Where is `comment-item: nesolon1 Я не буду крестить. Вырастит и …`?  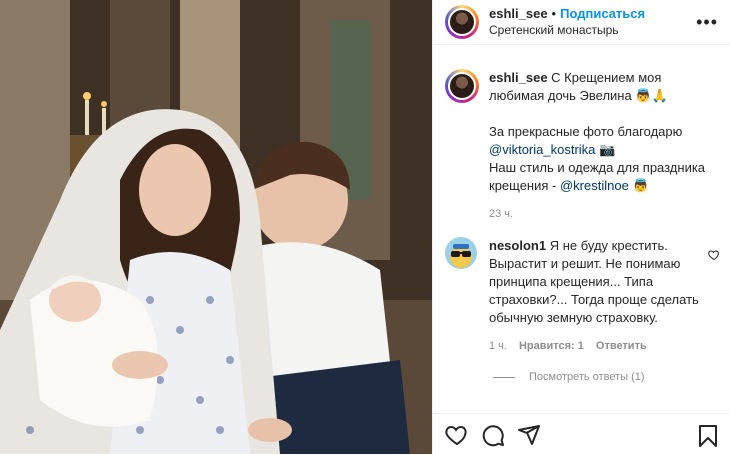
comment-item: nesolon1 Я не буду крестить. Вырастит и … is located at coordinates (581, 289).